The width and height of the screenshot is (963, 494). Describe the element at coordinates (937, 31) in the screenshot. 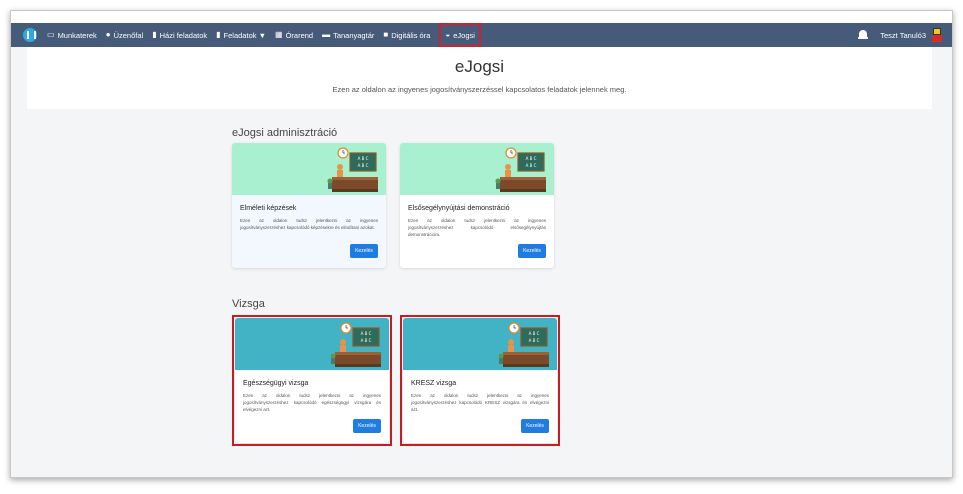

I see `avatar-head` at that location.